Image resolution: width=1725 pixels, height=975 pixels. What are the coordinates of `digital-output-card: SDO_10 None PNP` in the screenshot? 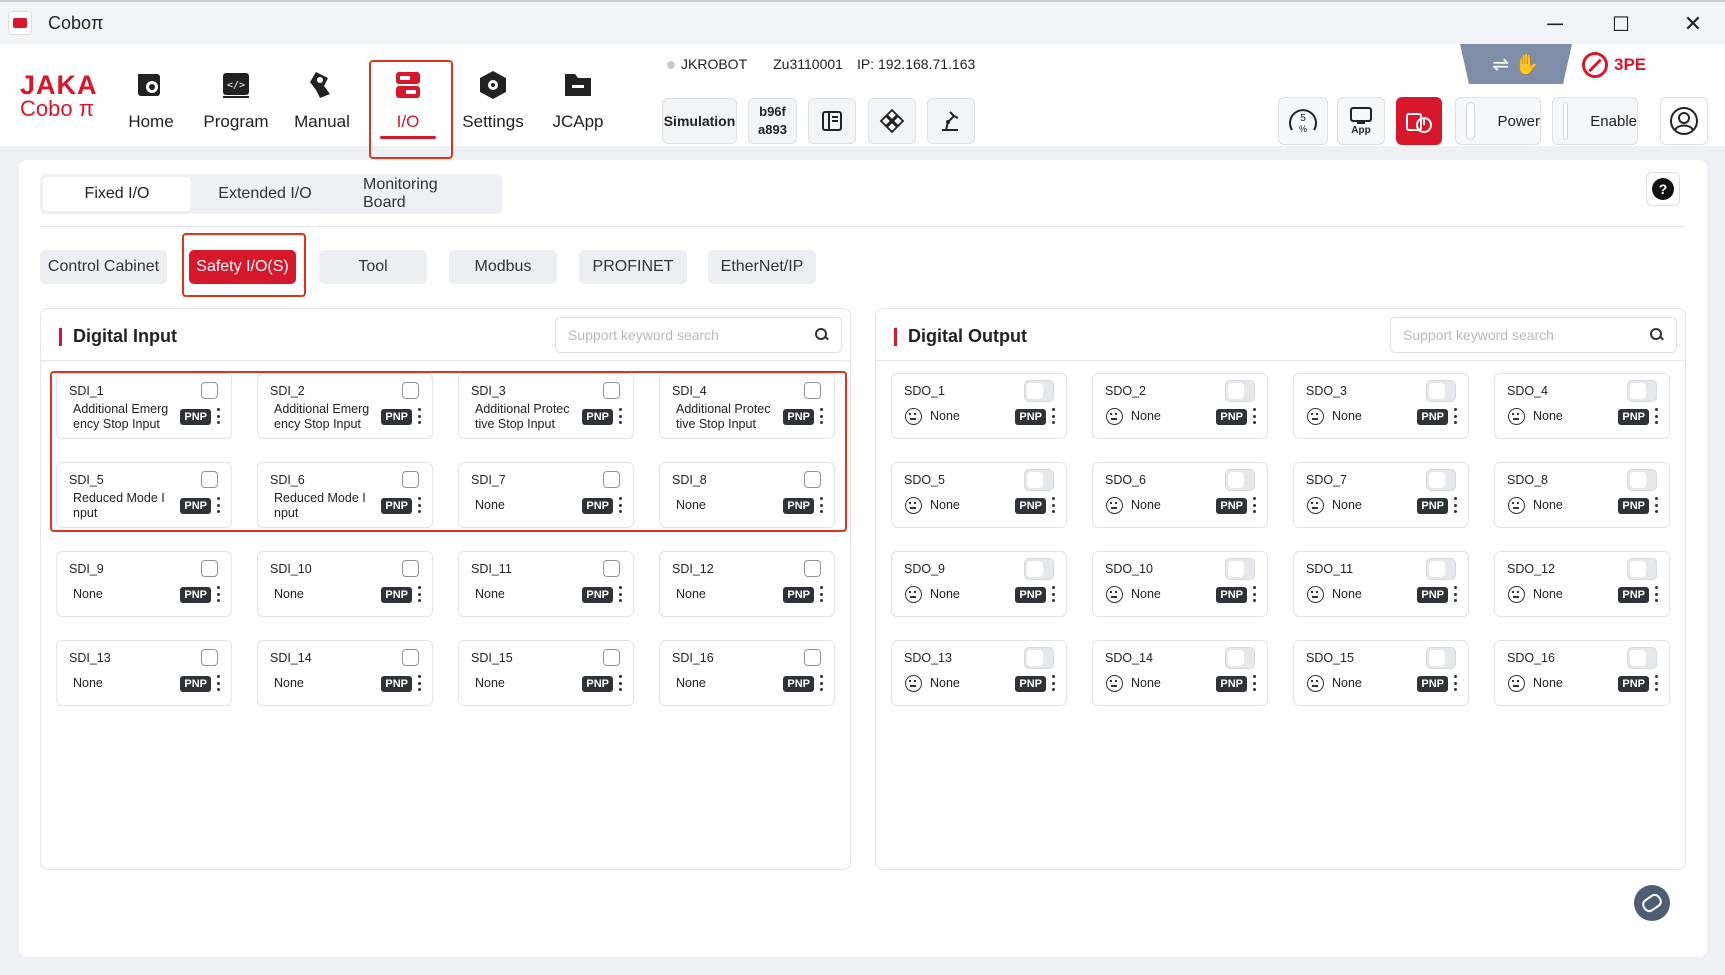 It's located at (1180, 584).